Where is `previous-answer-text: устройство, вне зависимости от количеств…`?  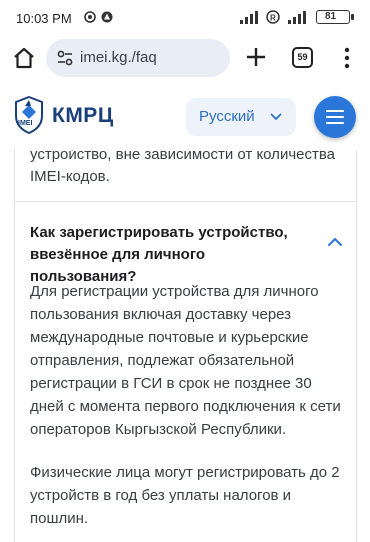
previous-answer-text: устройство, вне зависимости от количеств… is located at coordinates (182, 165).